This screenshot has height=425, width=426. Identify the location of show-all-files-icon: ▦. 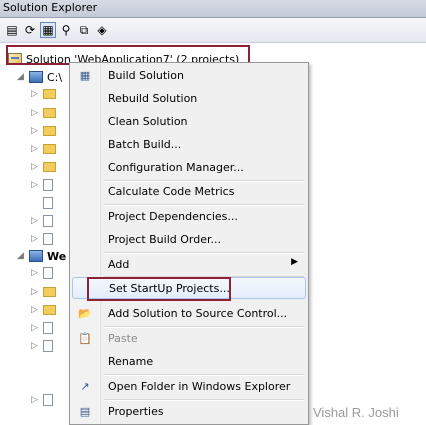
(48, 30).